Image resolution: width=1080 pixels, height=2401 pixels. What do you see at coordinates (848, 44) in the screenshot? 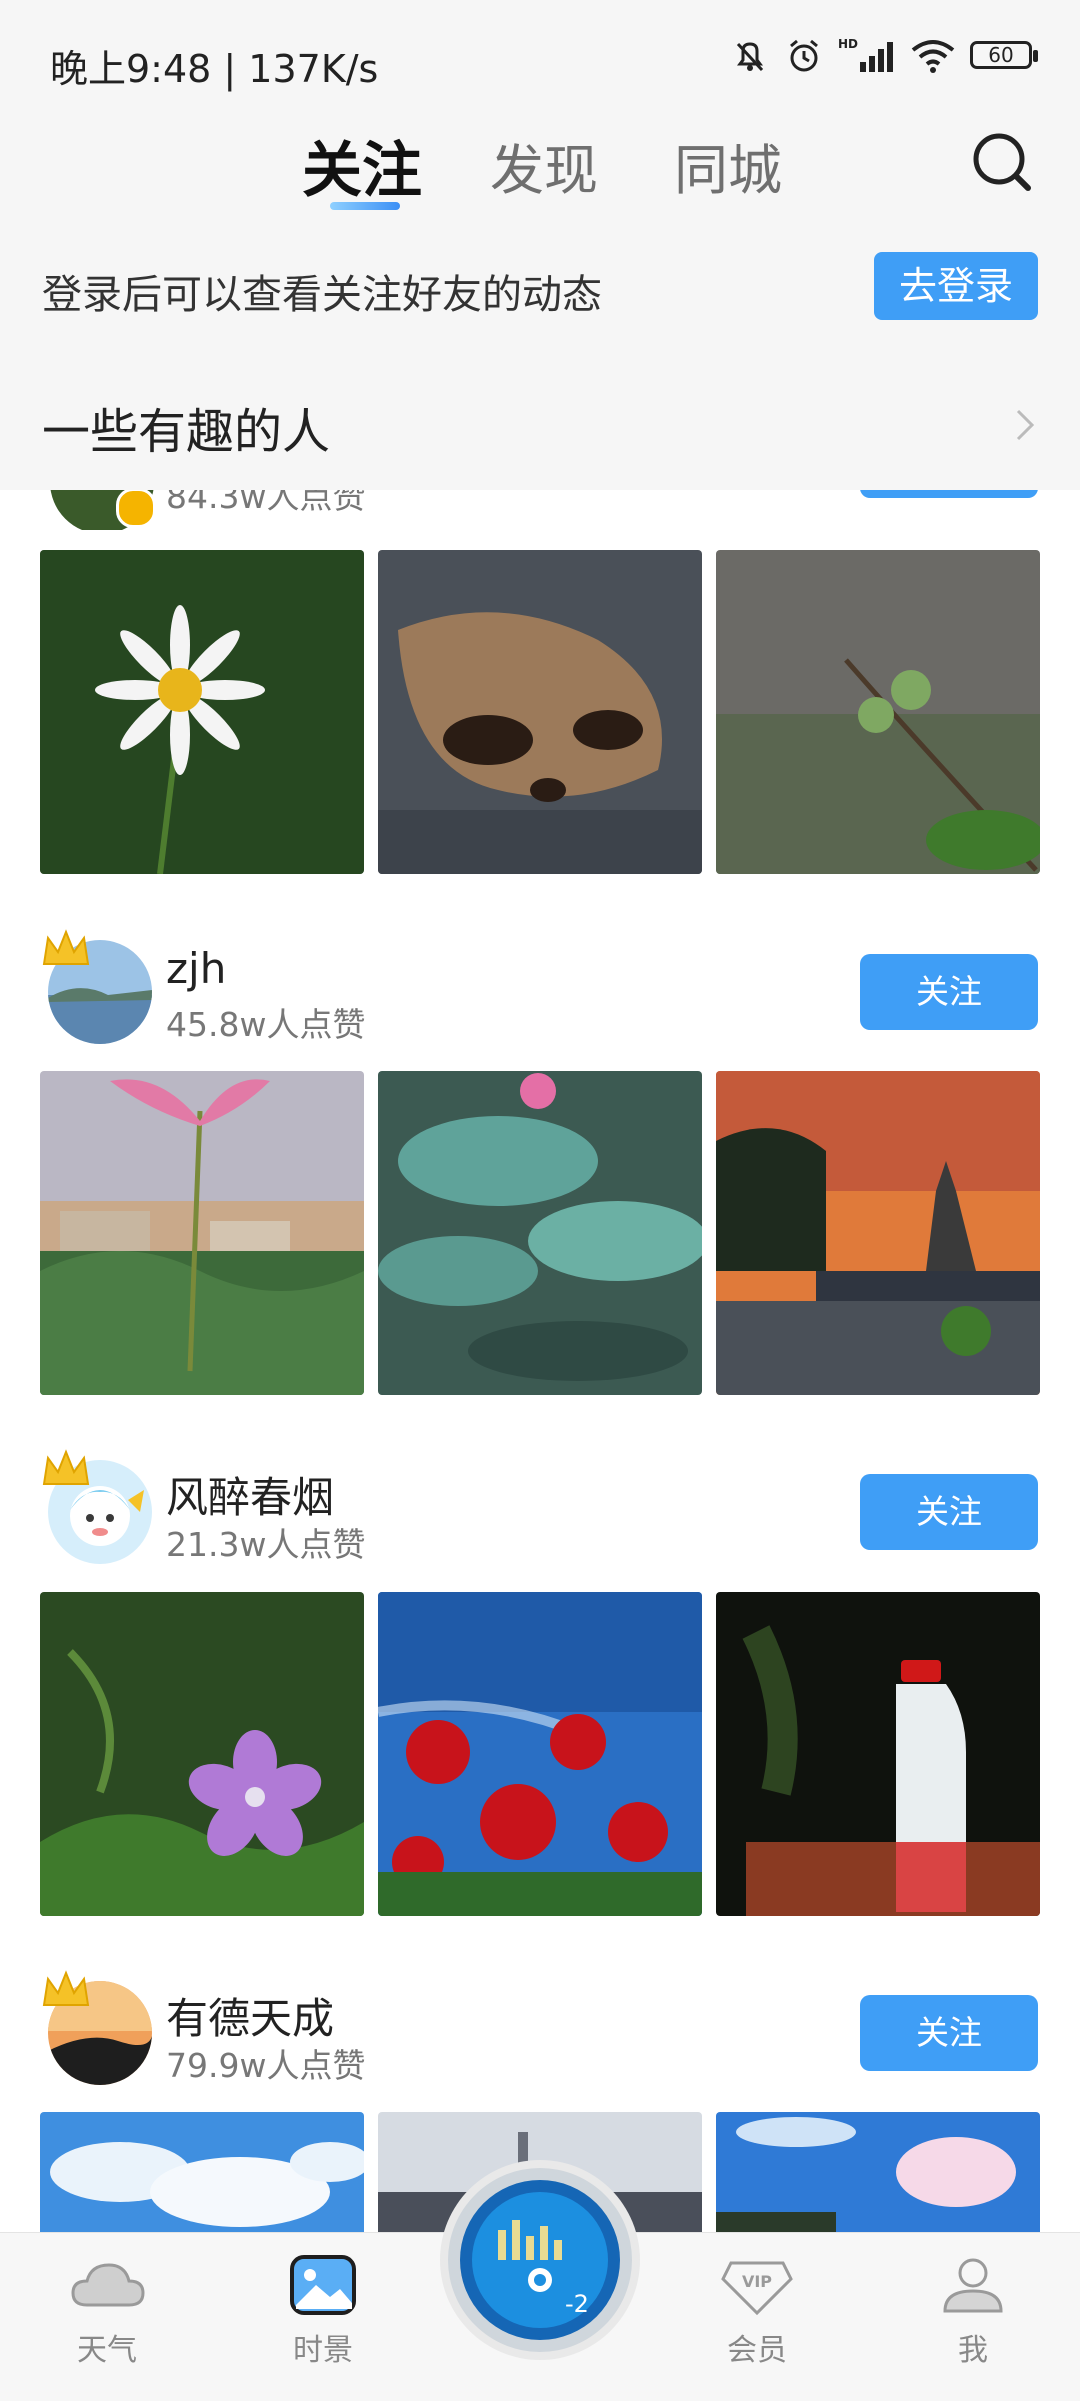
I see `network-hd-label: HD` at bounding box center [848, 44].